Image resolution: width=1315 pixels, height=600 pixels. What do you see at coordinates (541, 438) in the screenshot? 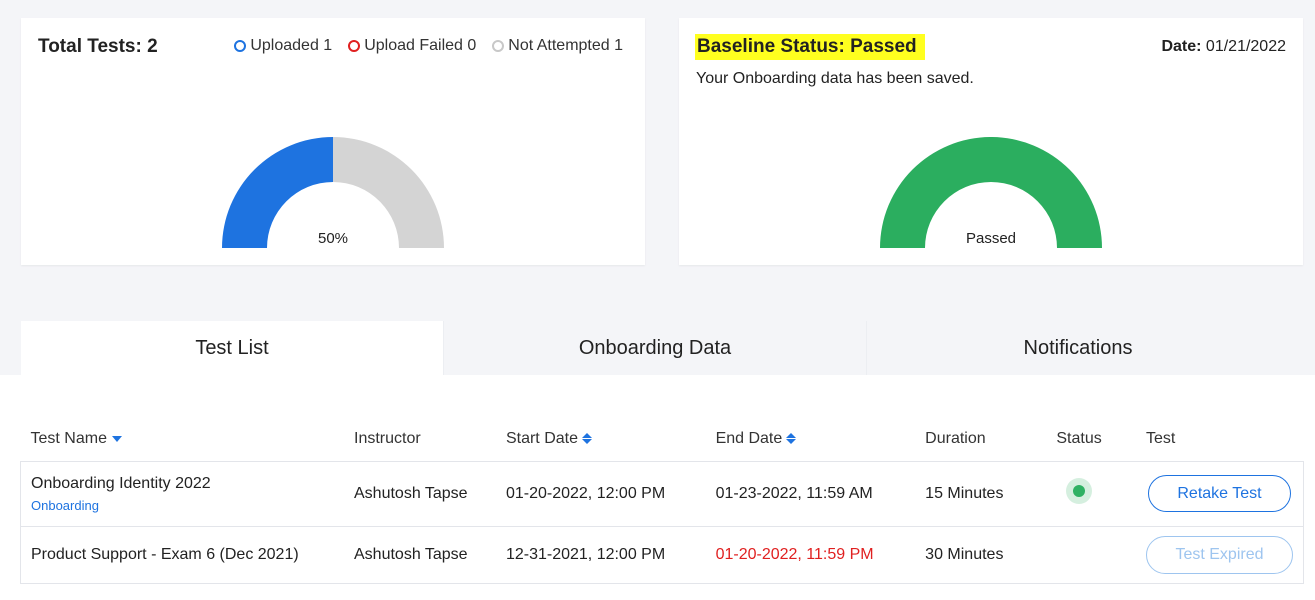
I see `header-start-date-label: Start Date` at bounding box center [541, 438].